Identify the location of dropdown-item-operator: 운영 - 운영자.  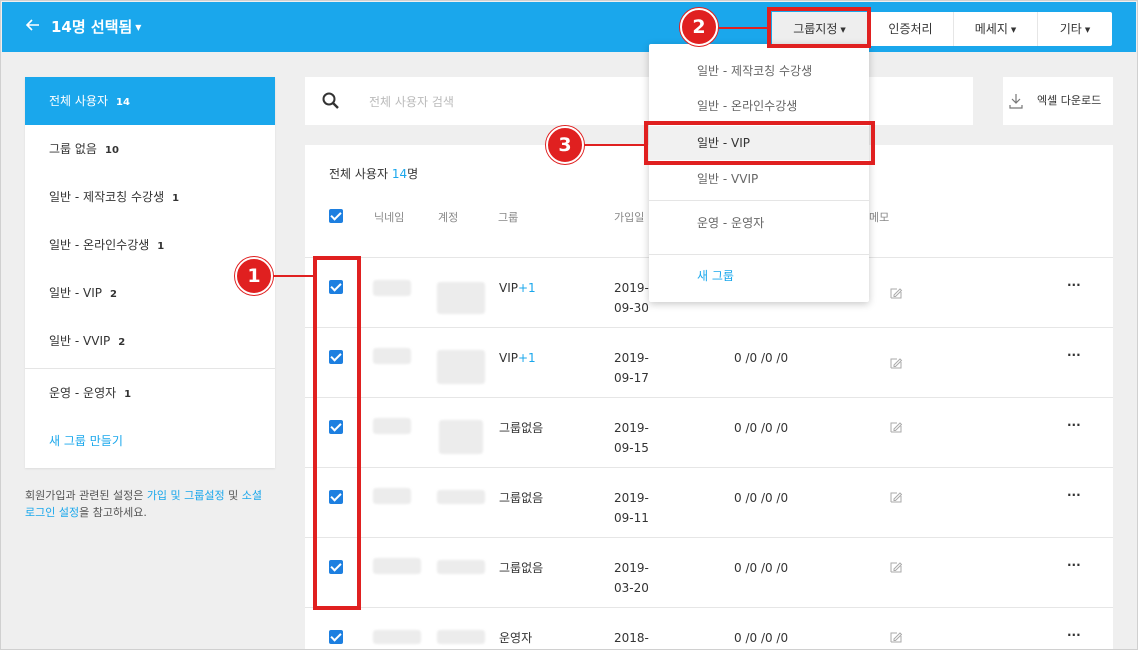
(759, 223).